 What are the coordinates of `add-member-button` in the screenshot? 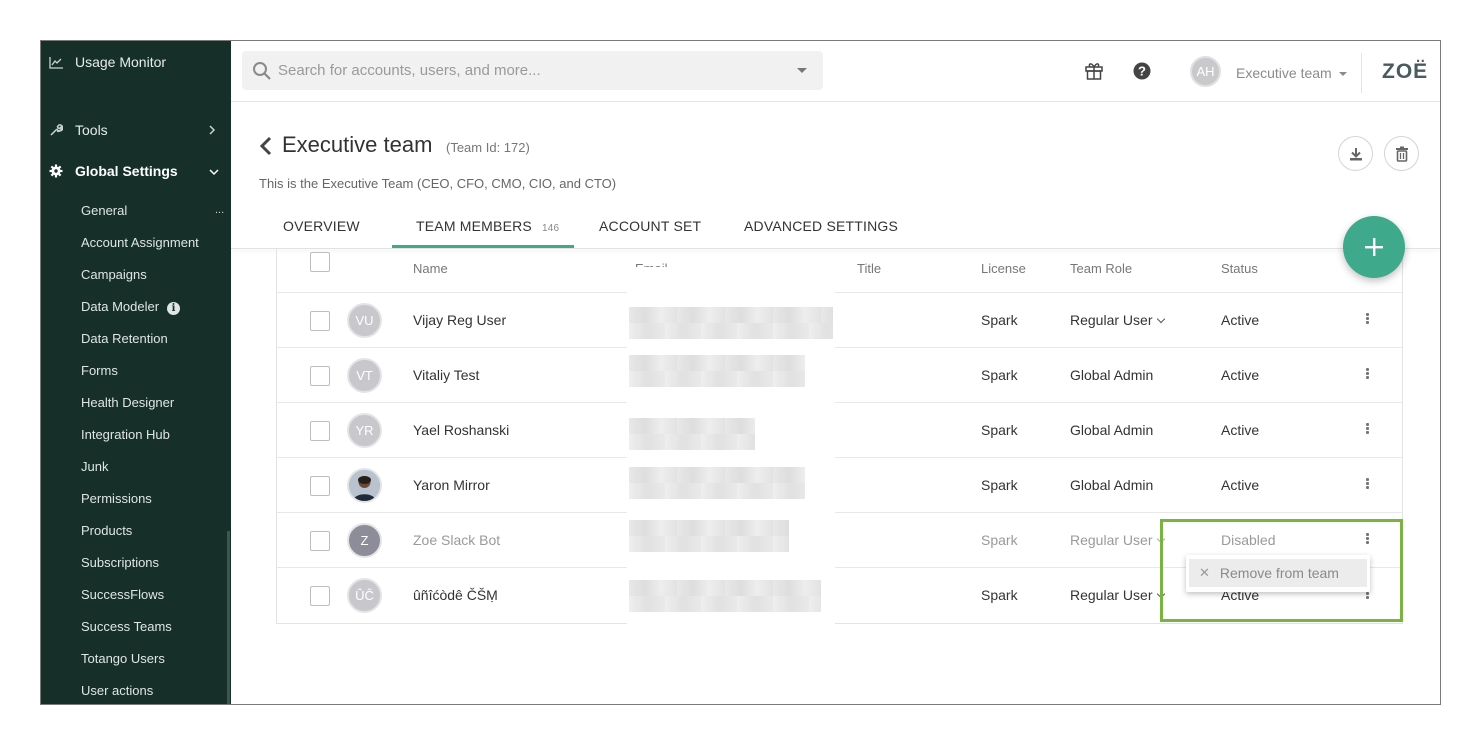 It's located at (1374, 247).